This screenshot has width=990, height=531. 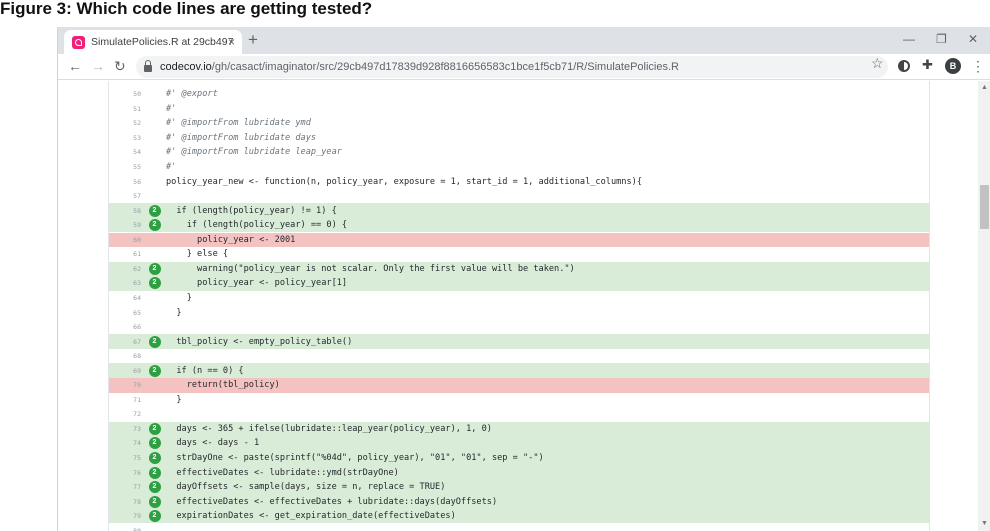 I want to click on line-number: 51, so click(x=126, y=109).